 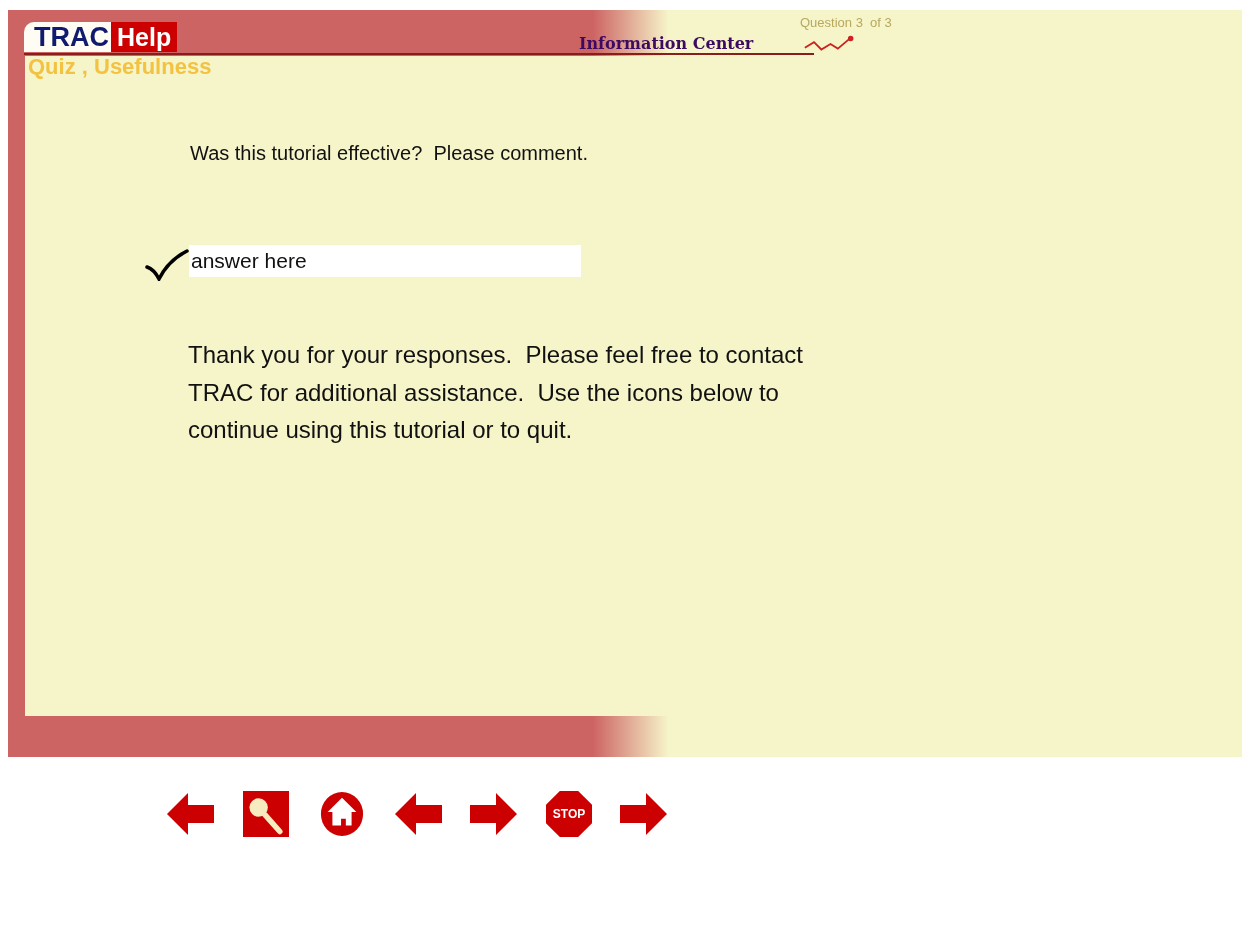 What do you see at coordinates (342, 814) in the screenshot?
I see `home-button` at bounding box center [342, 814].